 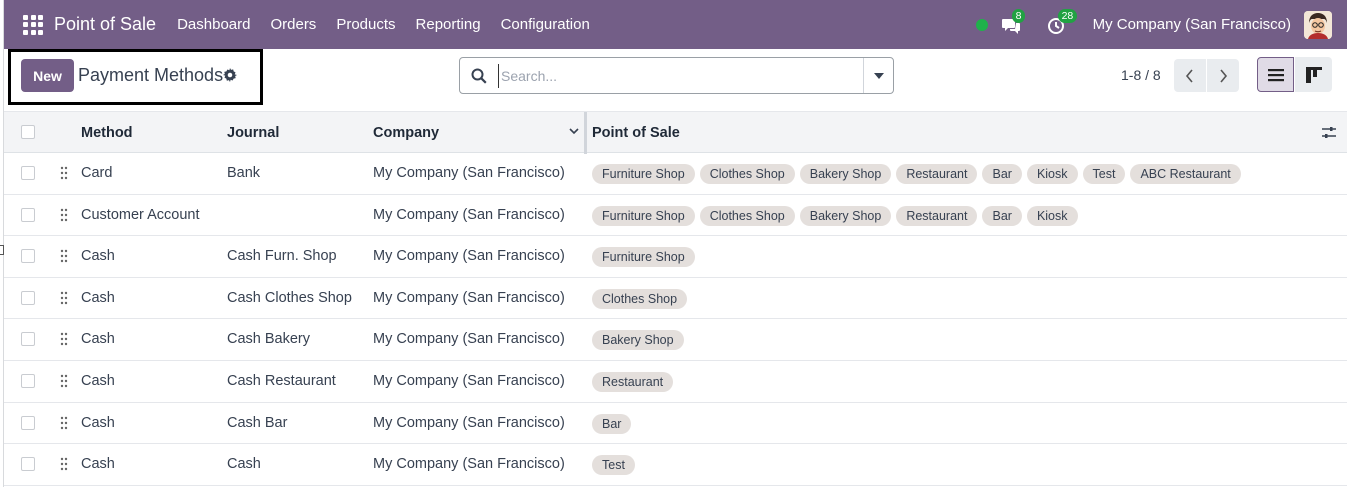 I want to click on control-panel: New Payment Methods 1-8 / 8, so click(x=675, y=80).